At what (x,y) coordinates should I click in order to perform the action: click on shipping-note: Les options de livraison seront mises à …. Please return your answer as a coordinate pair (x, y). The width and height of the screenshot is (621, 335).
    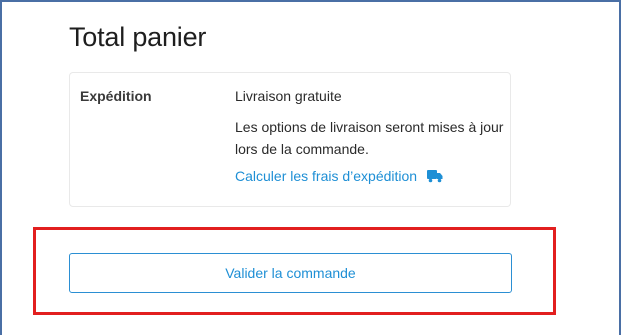
    Looking at the image, I should click on (369, 138).